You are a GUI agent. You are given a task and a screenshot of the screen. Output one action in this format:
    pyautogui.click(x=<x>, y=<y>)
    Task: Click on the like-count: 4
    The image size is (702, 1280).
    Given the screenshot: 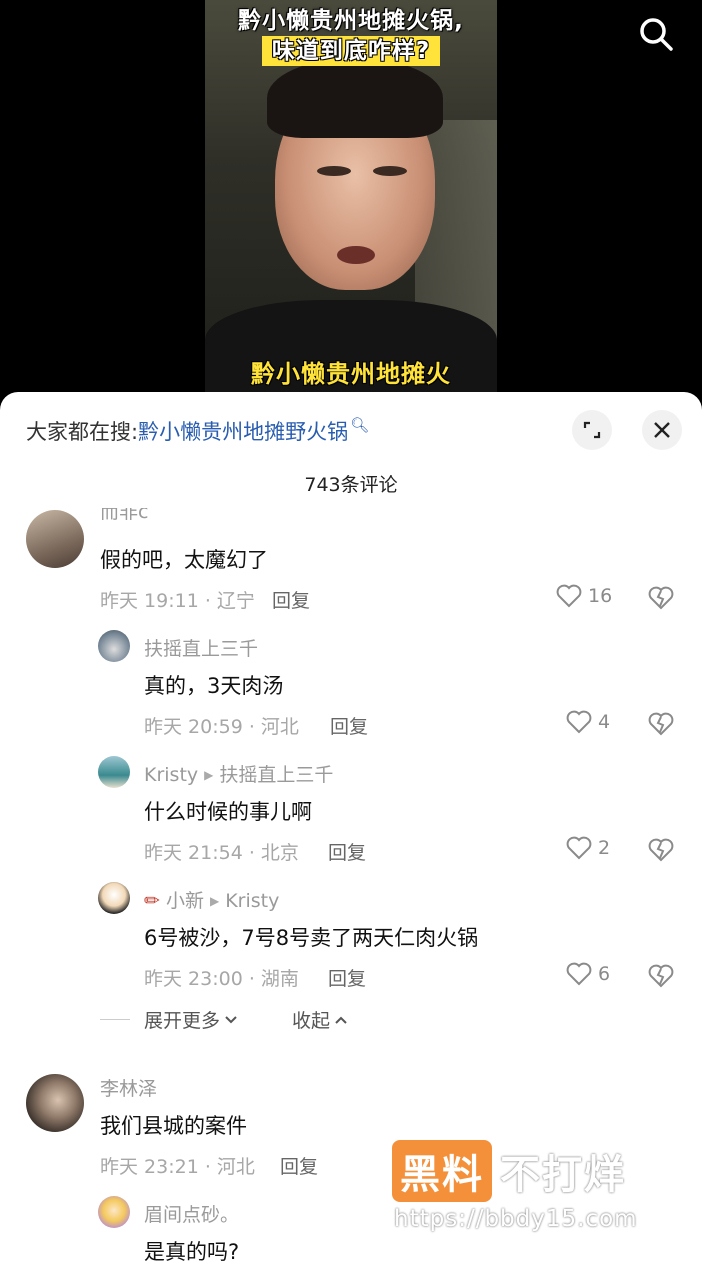 What is the action you would take?
    pyautogui.click(x=604, y=722)
    